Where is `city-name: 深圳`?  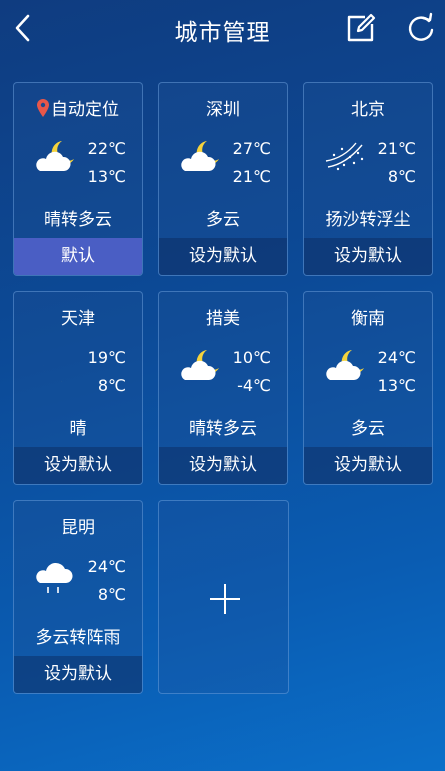
city-name: 深圳 is located at coordinates (223, 107).